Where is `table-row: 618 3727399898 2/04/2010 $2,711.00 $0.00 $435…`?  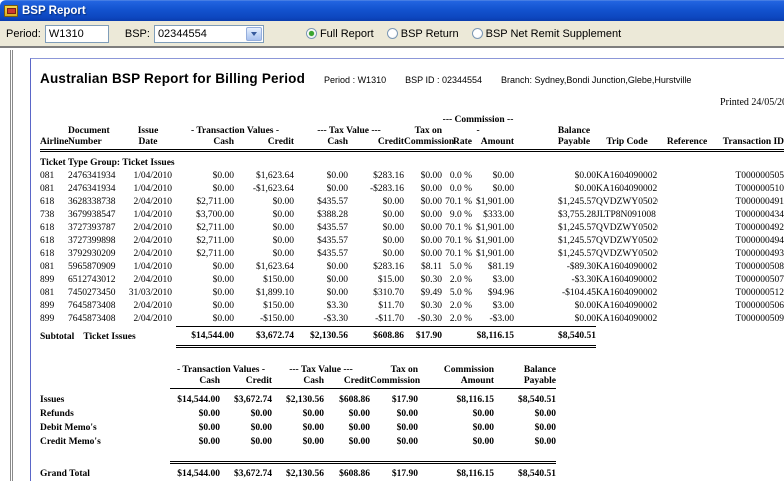
table-row: 618 3727399898 2/04/2010 $2,711.00 $0.00 $435… is located at coordinates (412, 241).